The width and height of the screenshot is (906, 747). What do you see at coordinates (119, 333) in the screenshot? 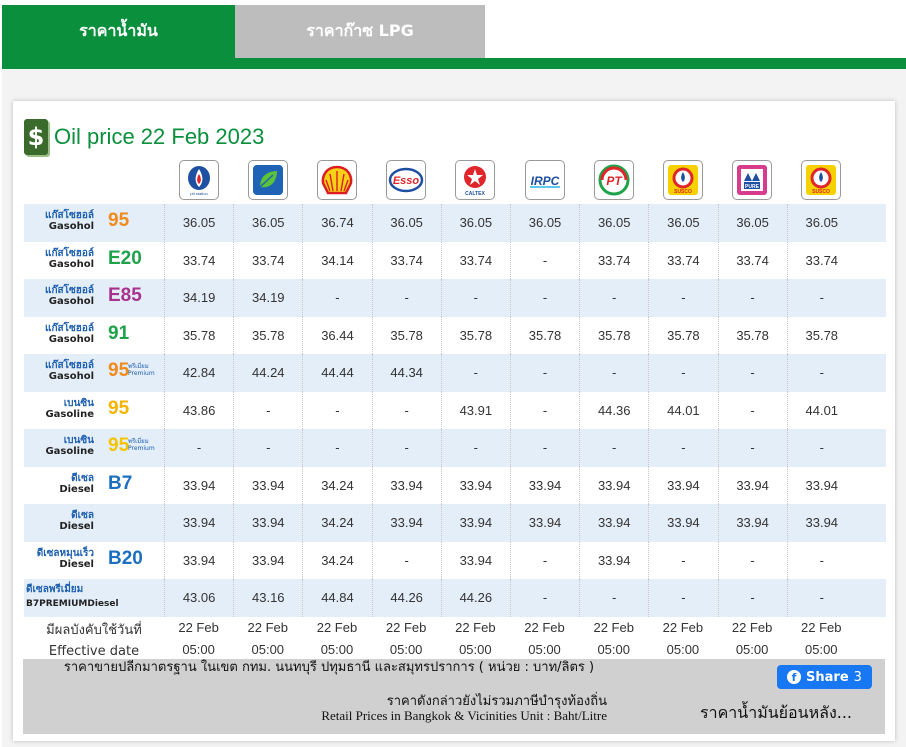
I see `fuel-grade: 91` at bounding box center [119, 333].